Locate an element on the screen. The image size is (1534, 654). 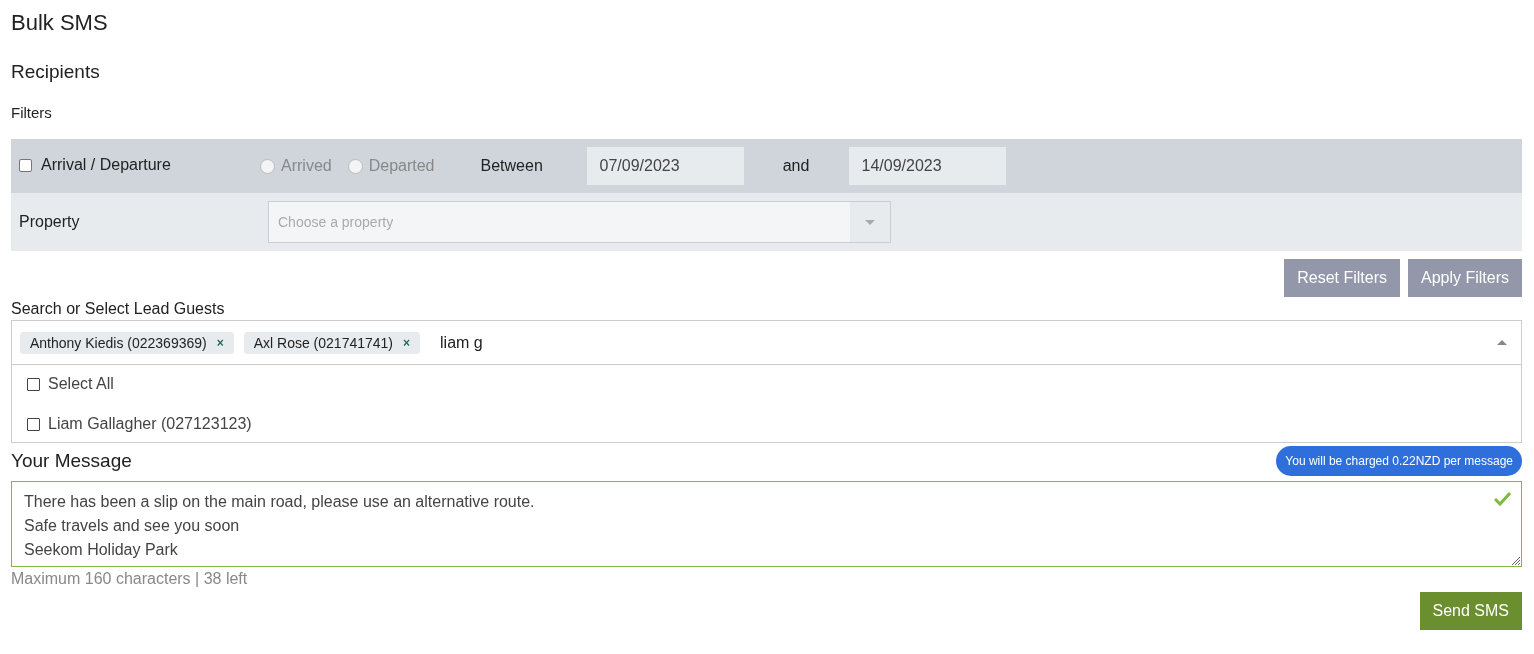
page-title: Bulk SMS is located at coordinates (60, 23).